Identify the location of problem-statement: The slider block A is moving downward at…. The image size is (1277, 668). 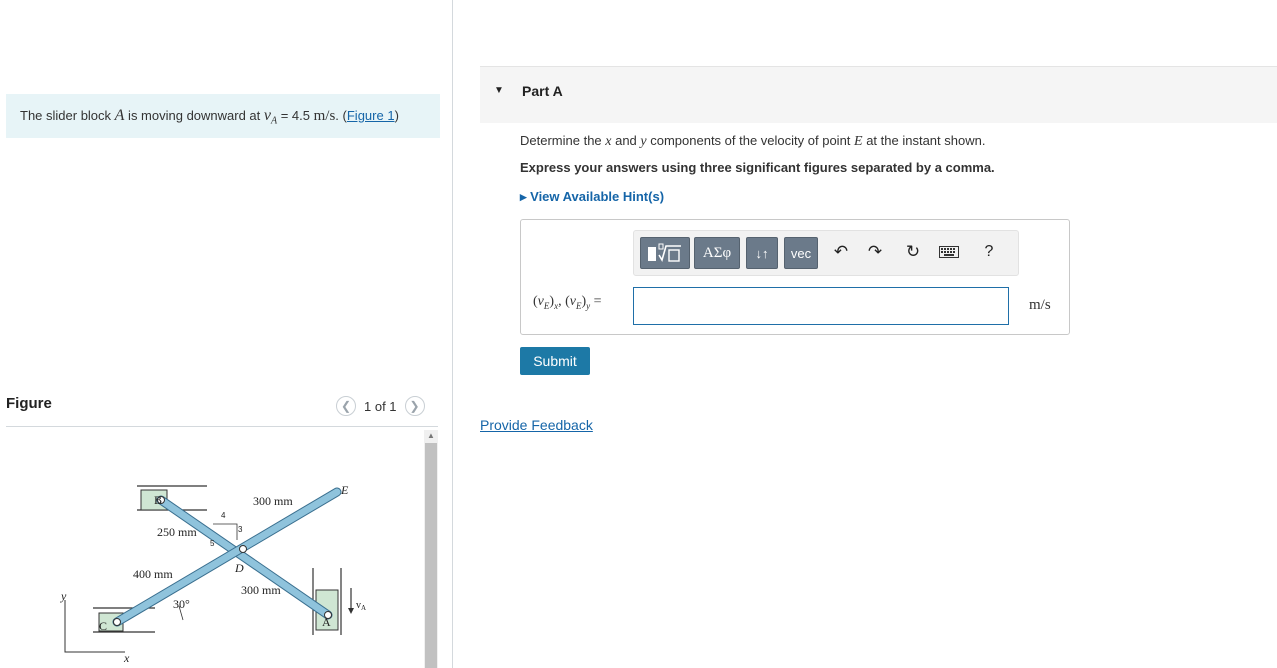
(223, 116).